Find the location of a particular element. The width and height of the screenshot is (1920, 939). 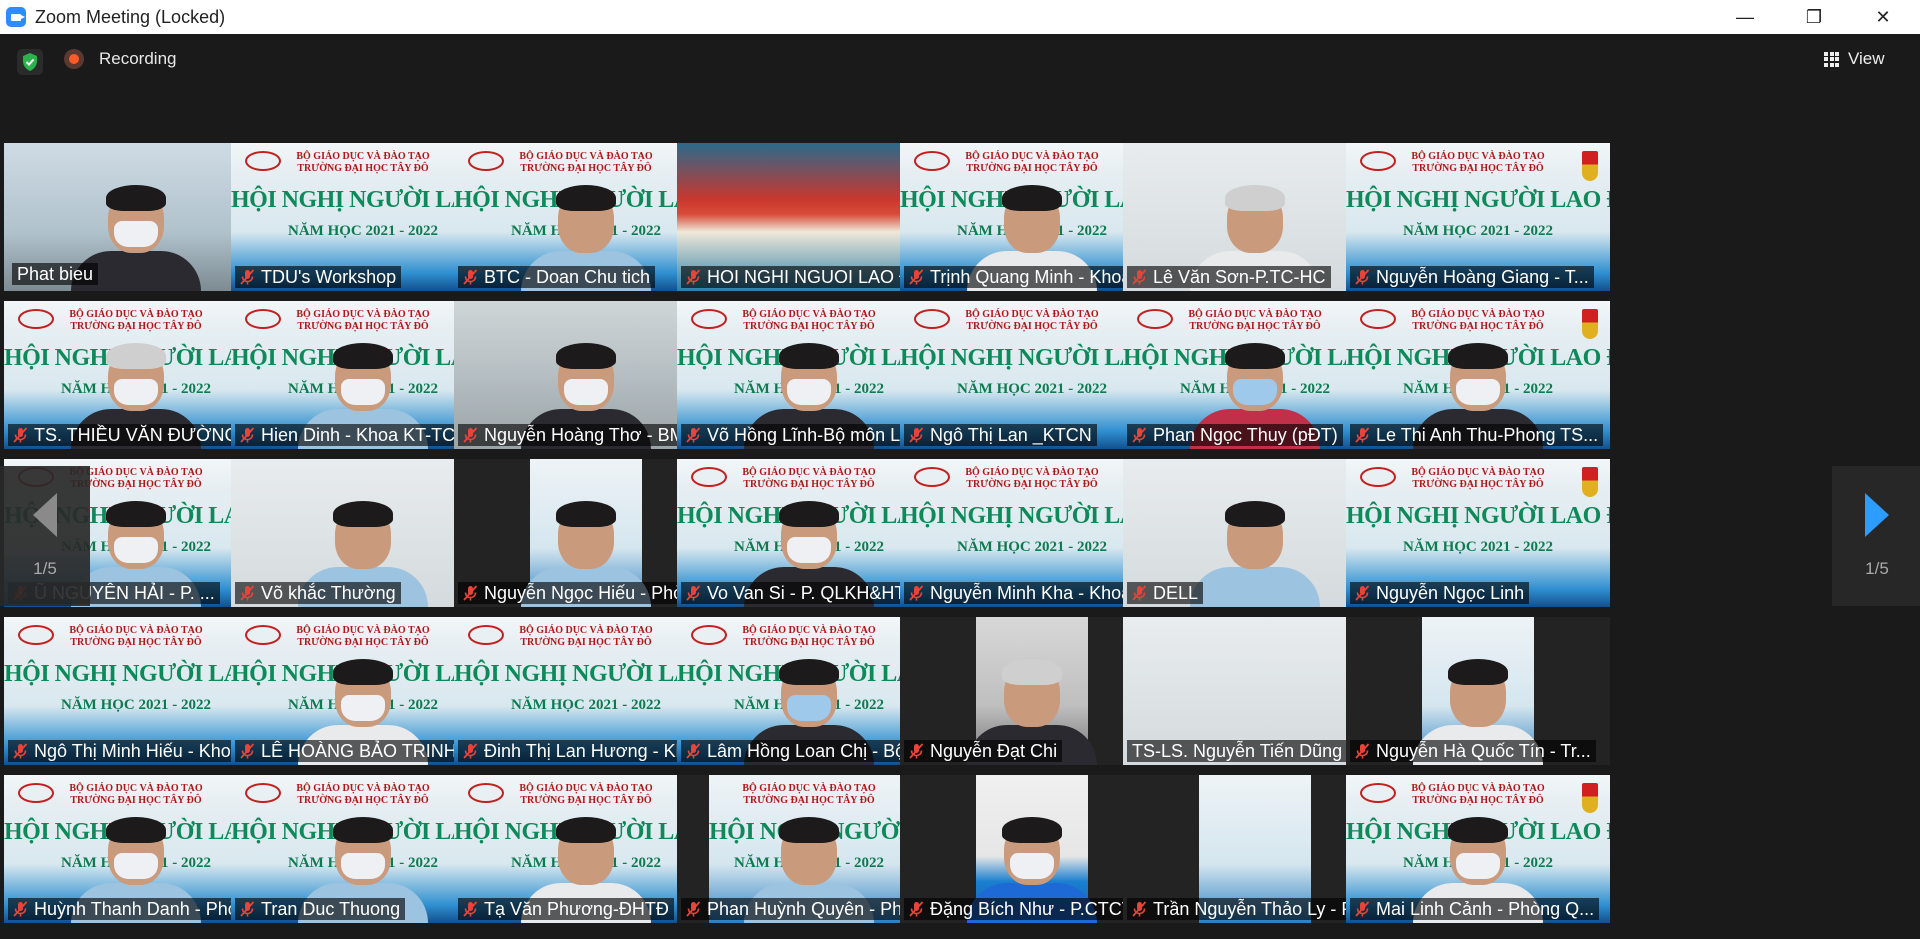

close-icon: ✕ is located at coordinates (1883, 16).